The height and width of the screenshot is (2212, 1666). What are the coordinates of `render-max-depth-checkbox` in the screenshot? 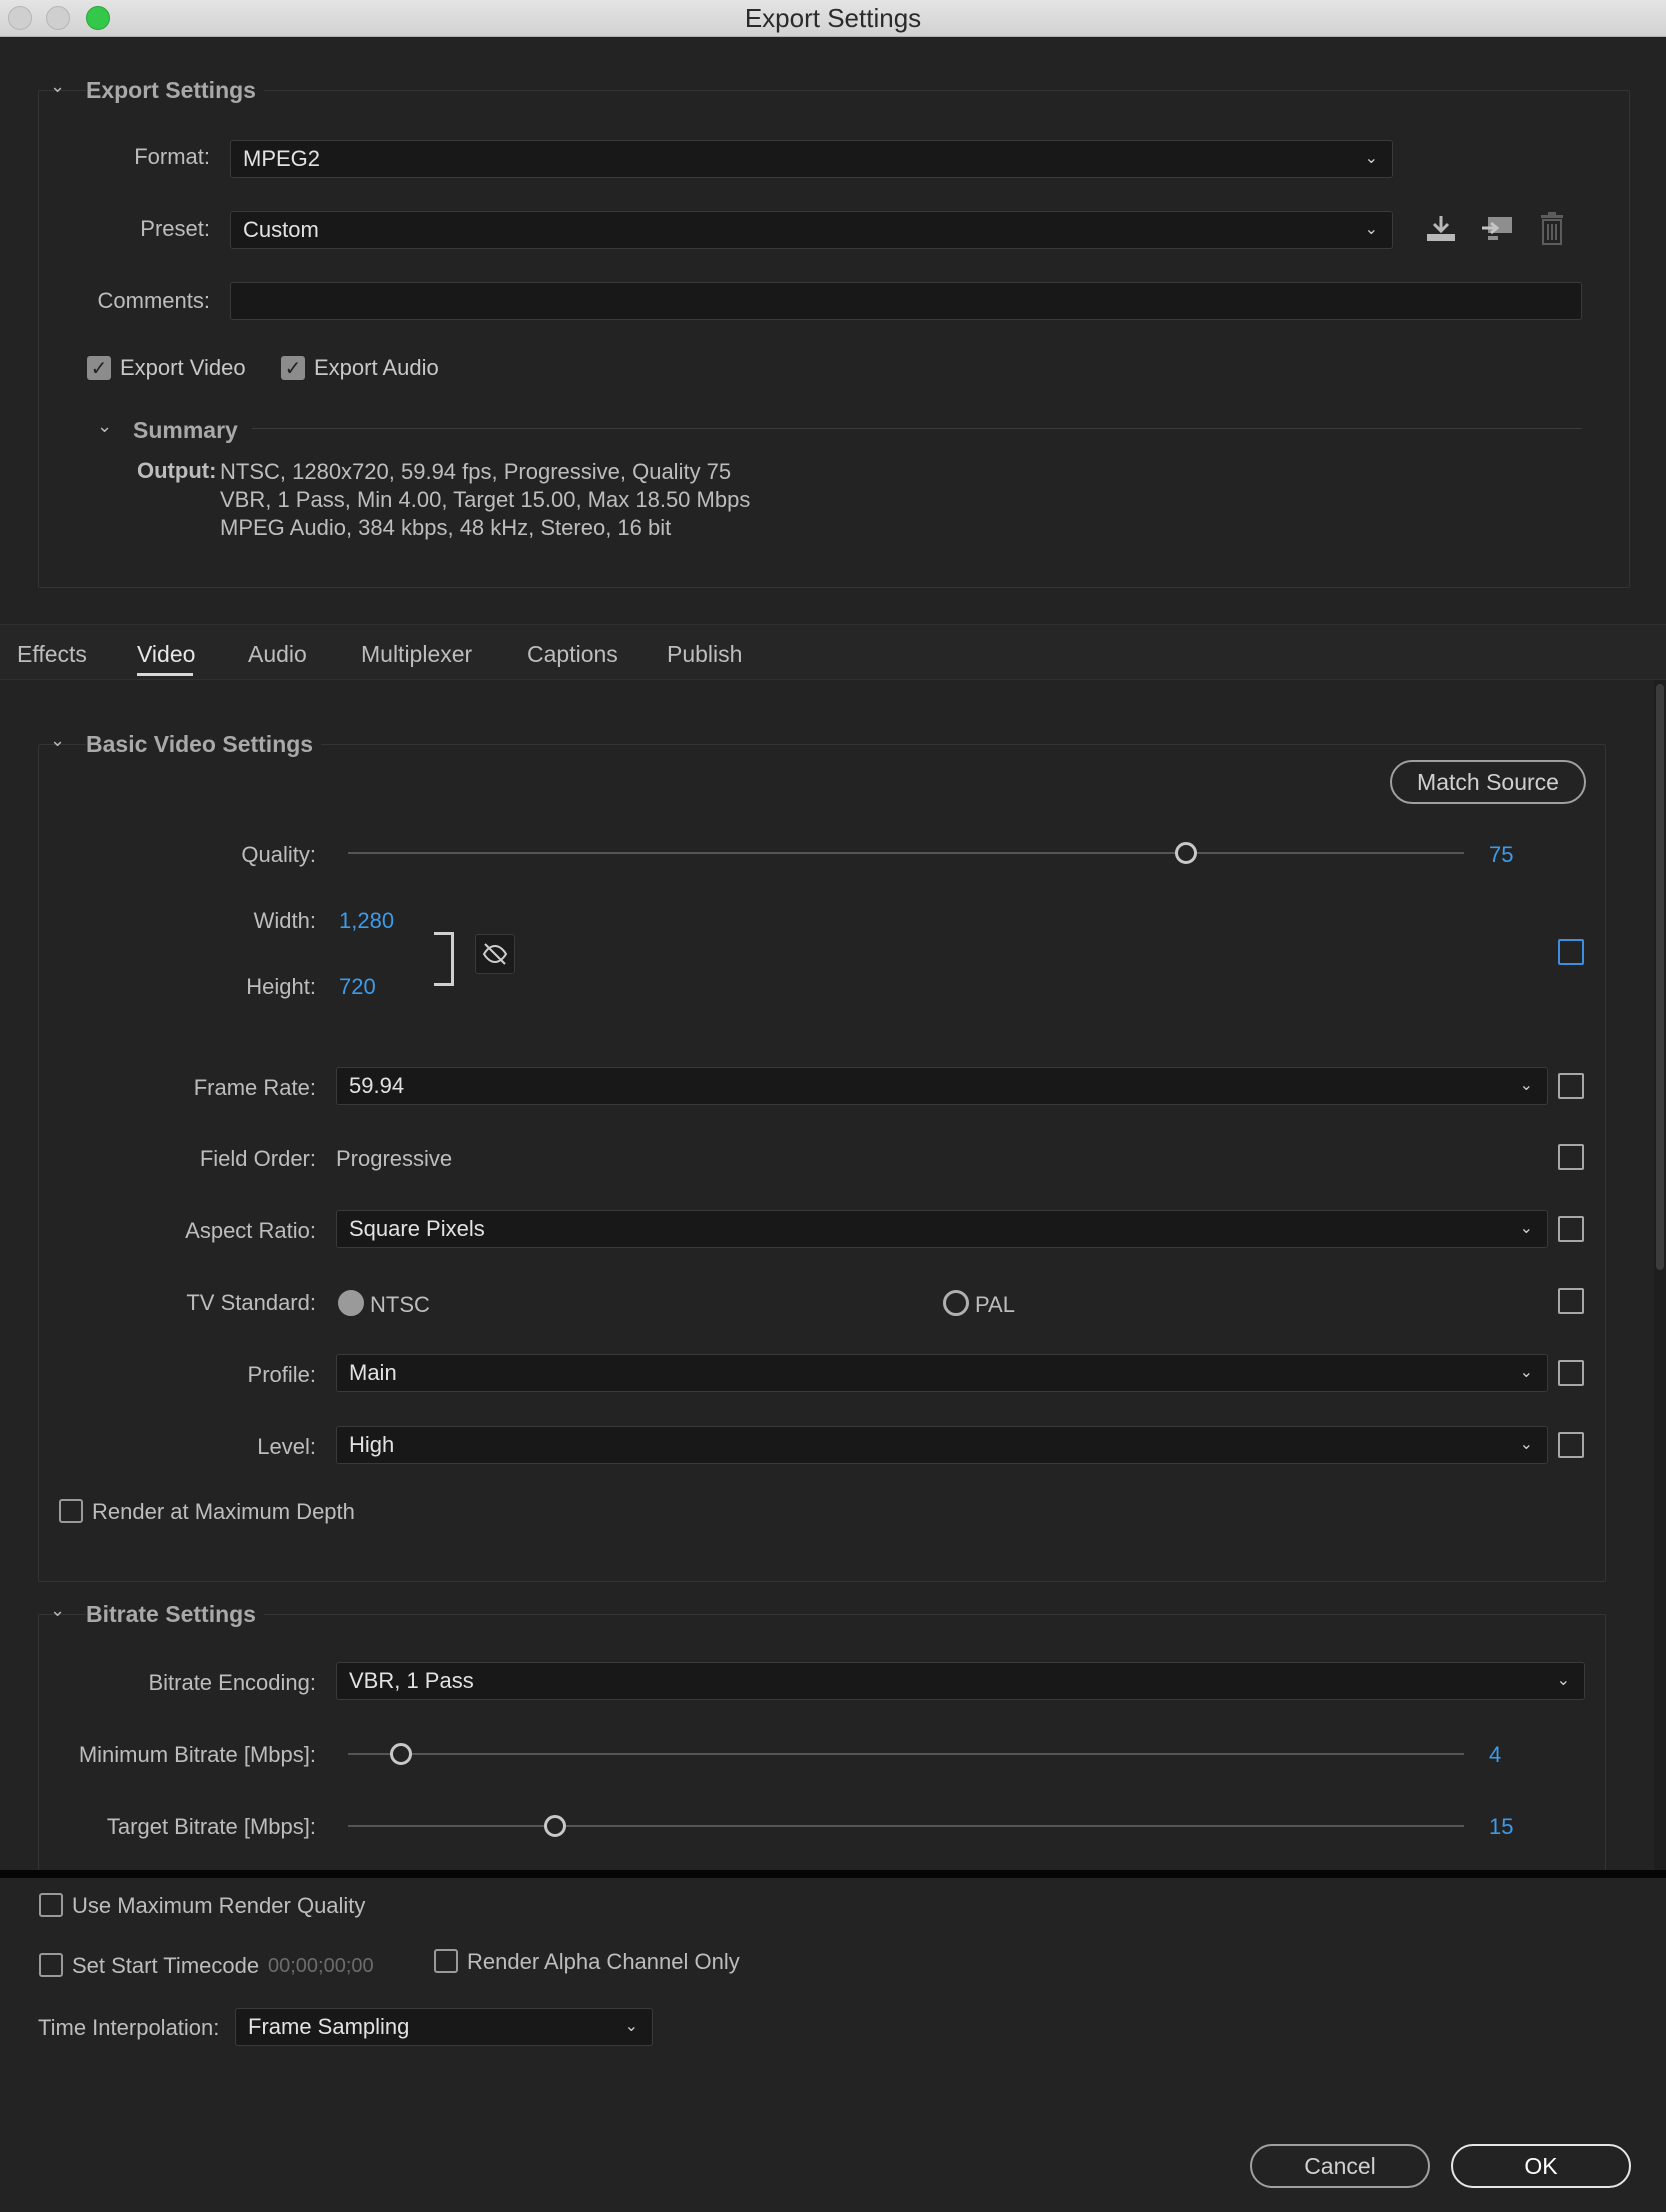 It's located at (71, 1511).